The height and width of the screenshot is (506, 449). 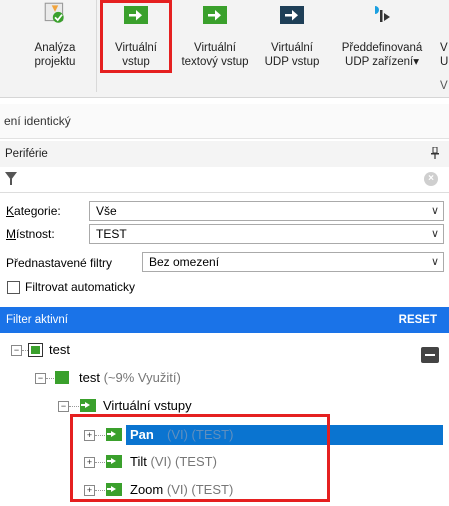 I want to click on panel-title: Periférie, so click(x=26, y=154).